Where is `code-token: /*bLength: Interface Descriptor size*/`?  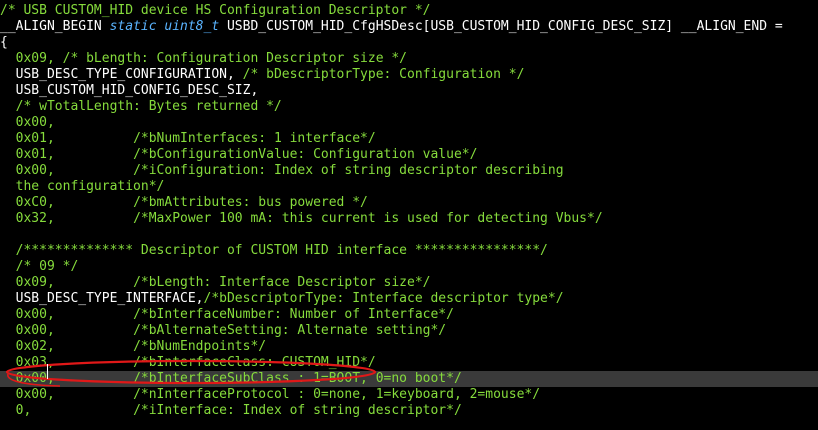 code-token: /*bLength: Interface Descriptor size*/ is located at coordinates (282, 282).